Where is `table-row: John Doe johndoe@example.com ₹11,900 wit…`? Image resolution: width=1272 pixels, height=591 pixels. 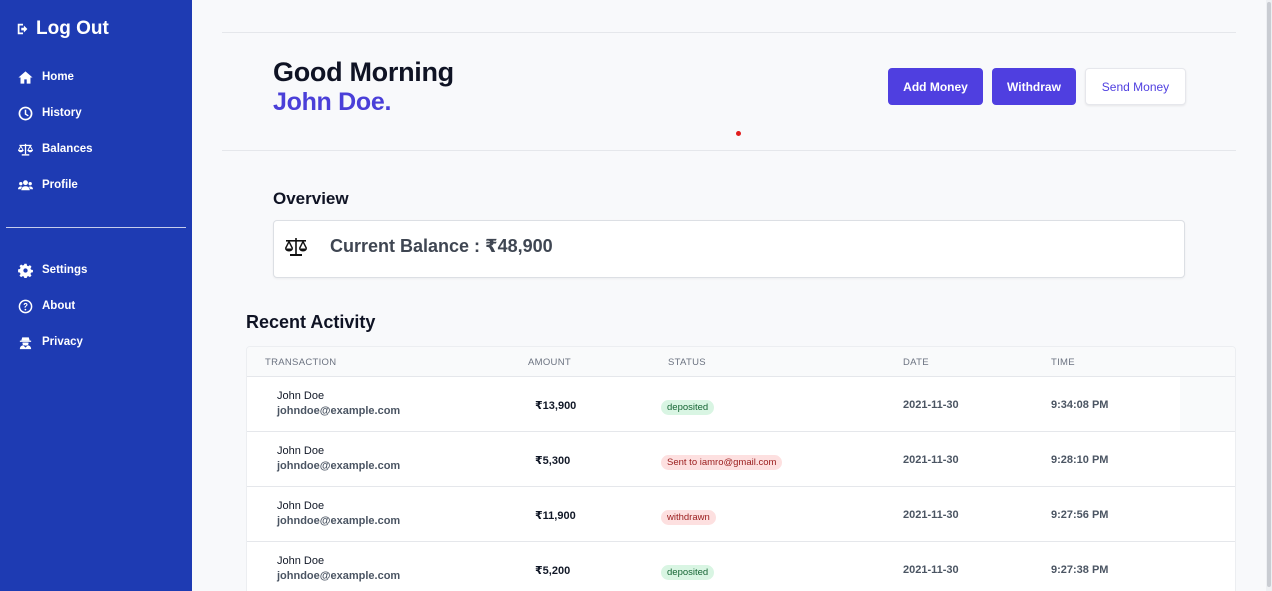
table-row: John Doe johndoe@example.com ₹11,900 wit… is located at coordinates (741, 514).